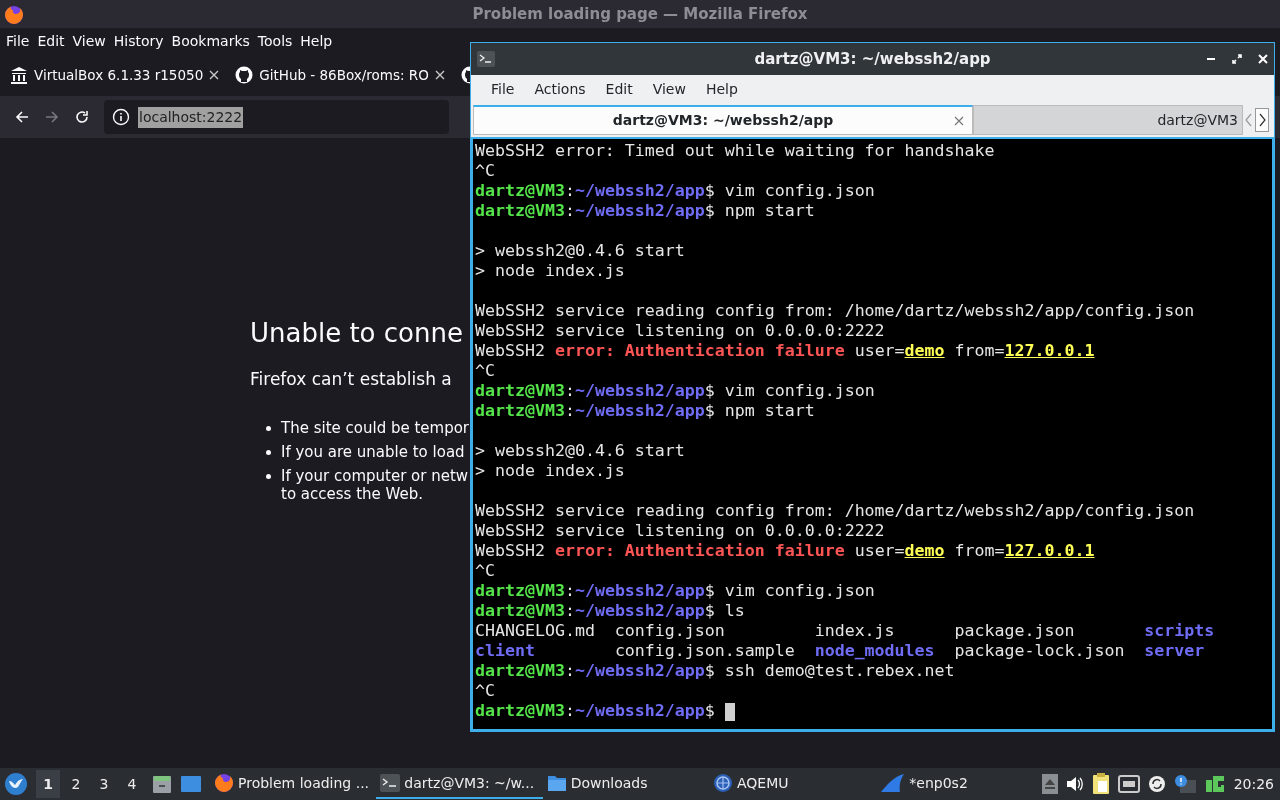 This screenshot has height=800, width=1280. I want to click on bullet-text: The site could be tempor, so click(375, 427).